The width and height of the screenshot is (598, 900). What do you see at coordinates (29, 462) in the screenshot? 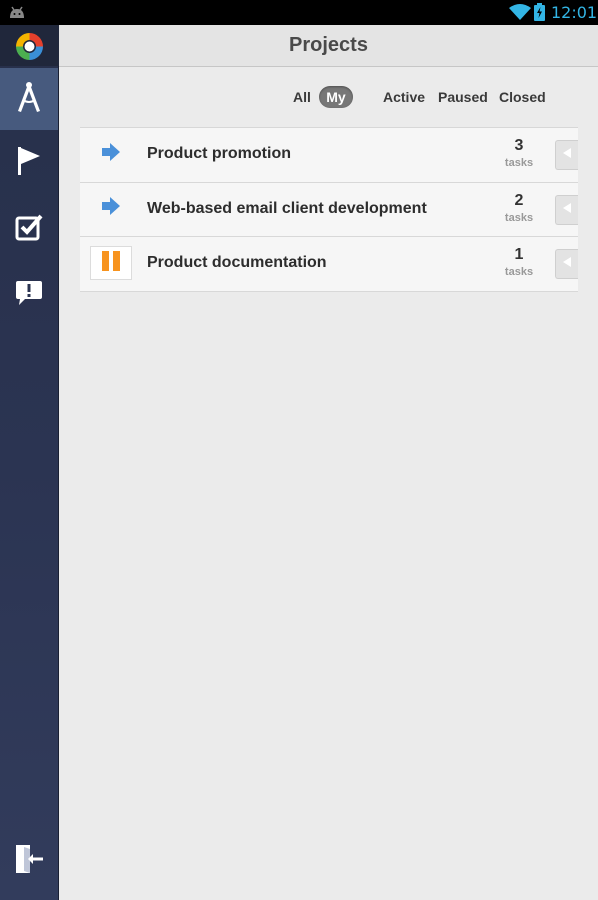
I see `sidebar` at bounding box center [29, 462].